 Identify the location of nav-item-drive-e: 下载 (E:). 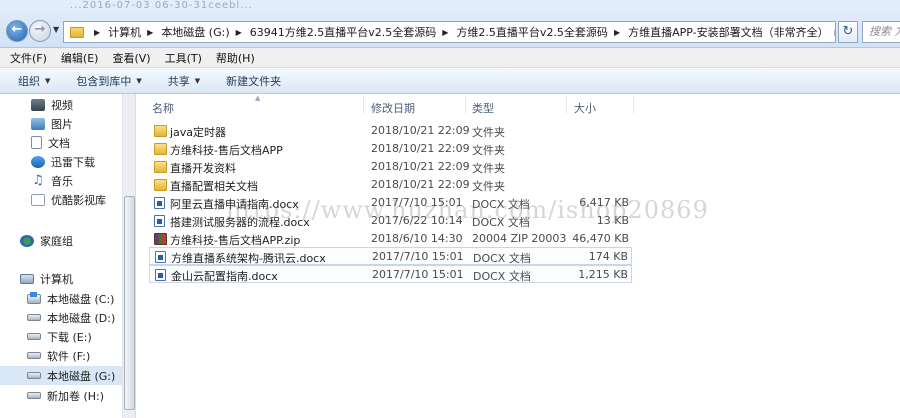
(81, 336).